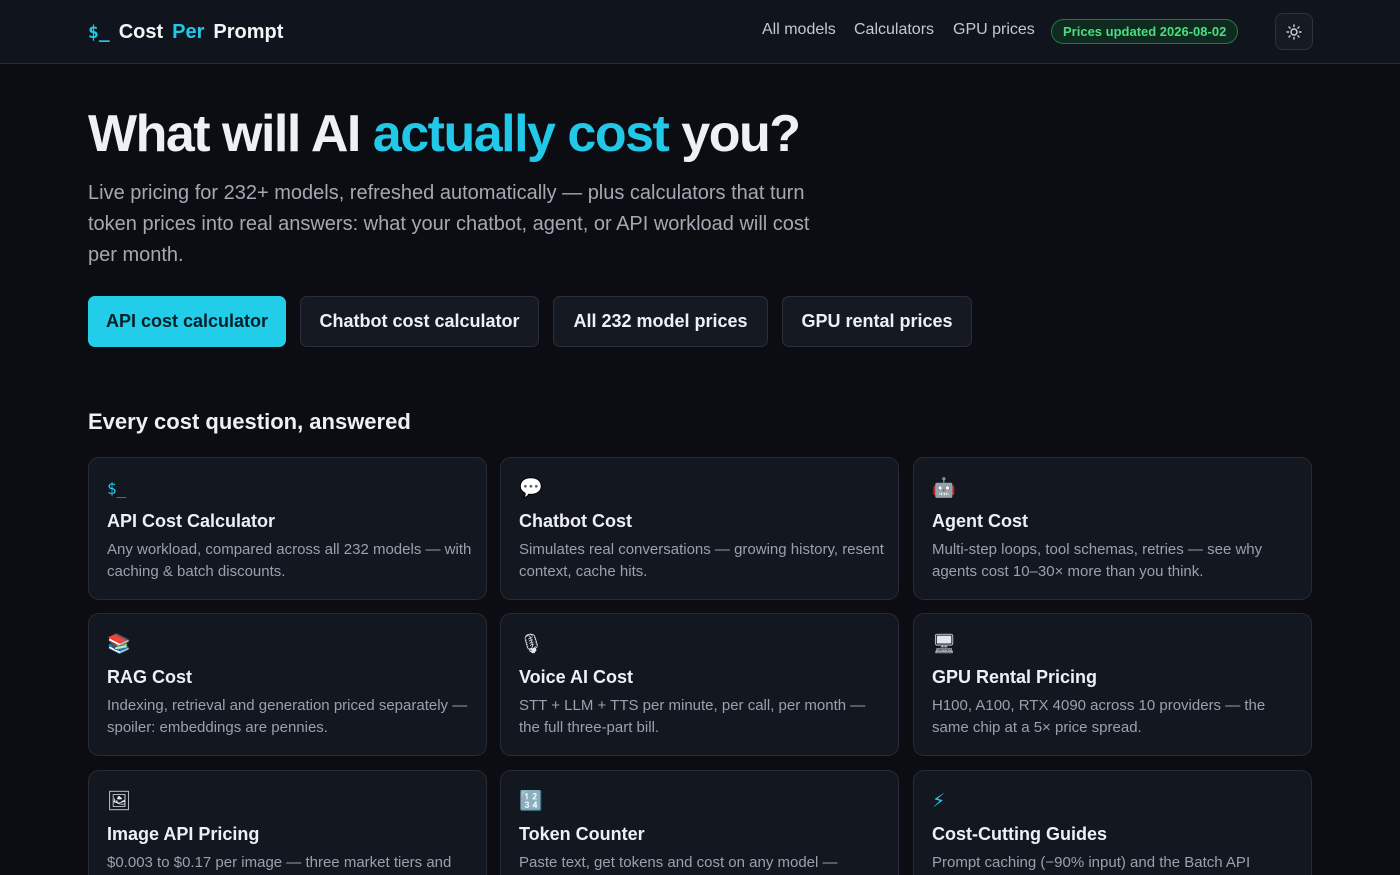  I want to click on logo-word-per: Per, so click(188, 31).